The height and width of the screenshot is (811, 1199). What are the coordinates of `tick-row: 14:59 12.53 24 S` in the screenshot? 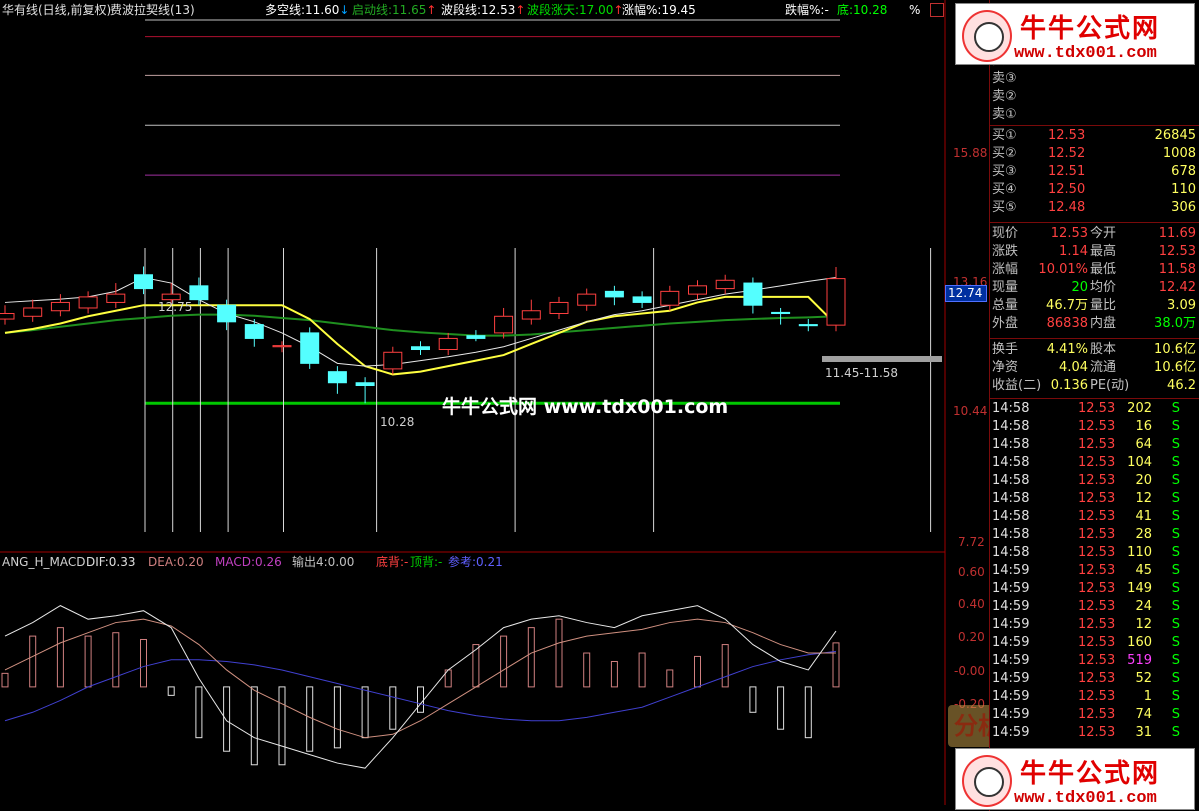 It's located at (1094, 607).